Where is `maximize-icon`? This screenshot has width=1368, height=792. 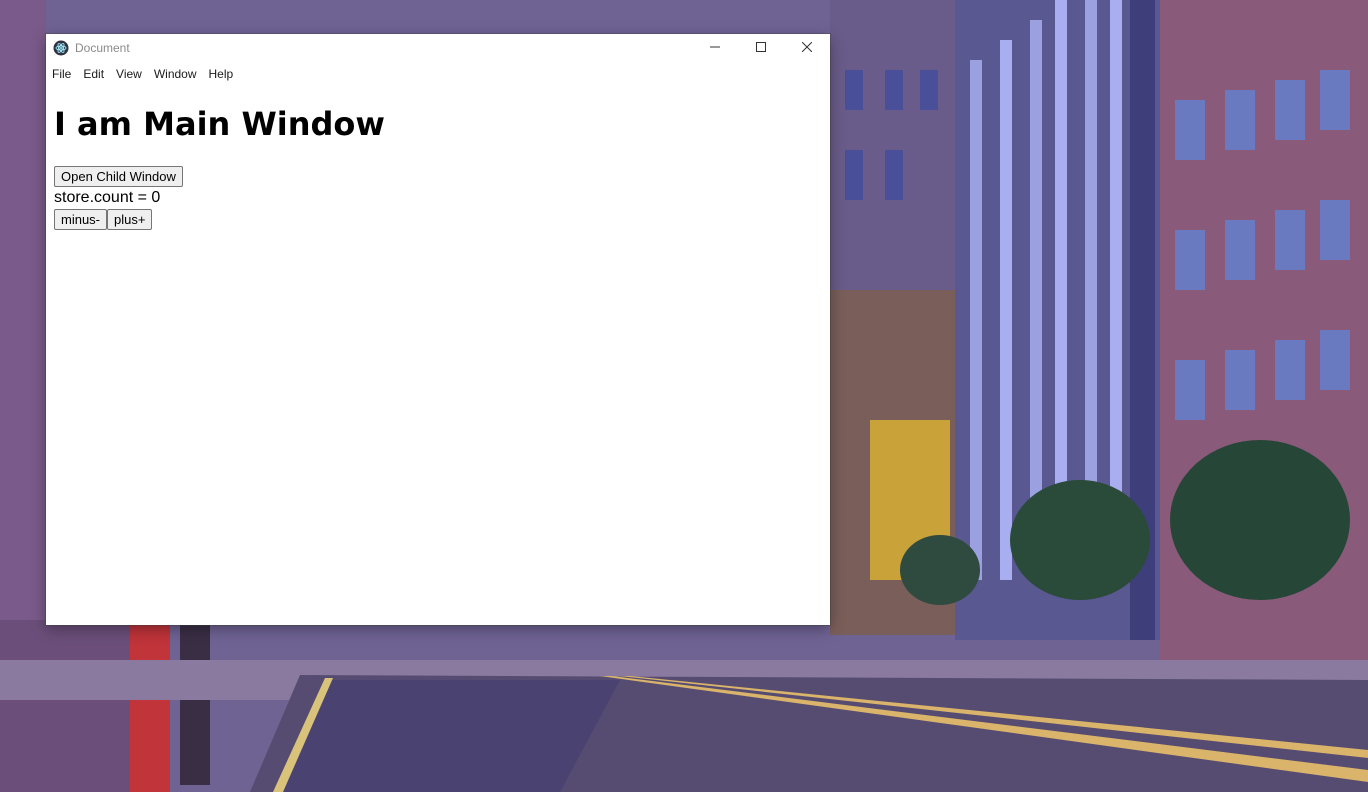 maximize-icon is located at coordinates (761, 48).